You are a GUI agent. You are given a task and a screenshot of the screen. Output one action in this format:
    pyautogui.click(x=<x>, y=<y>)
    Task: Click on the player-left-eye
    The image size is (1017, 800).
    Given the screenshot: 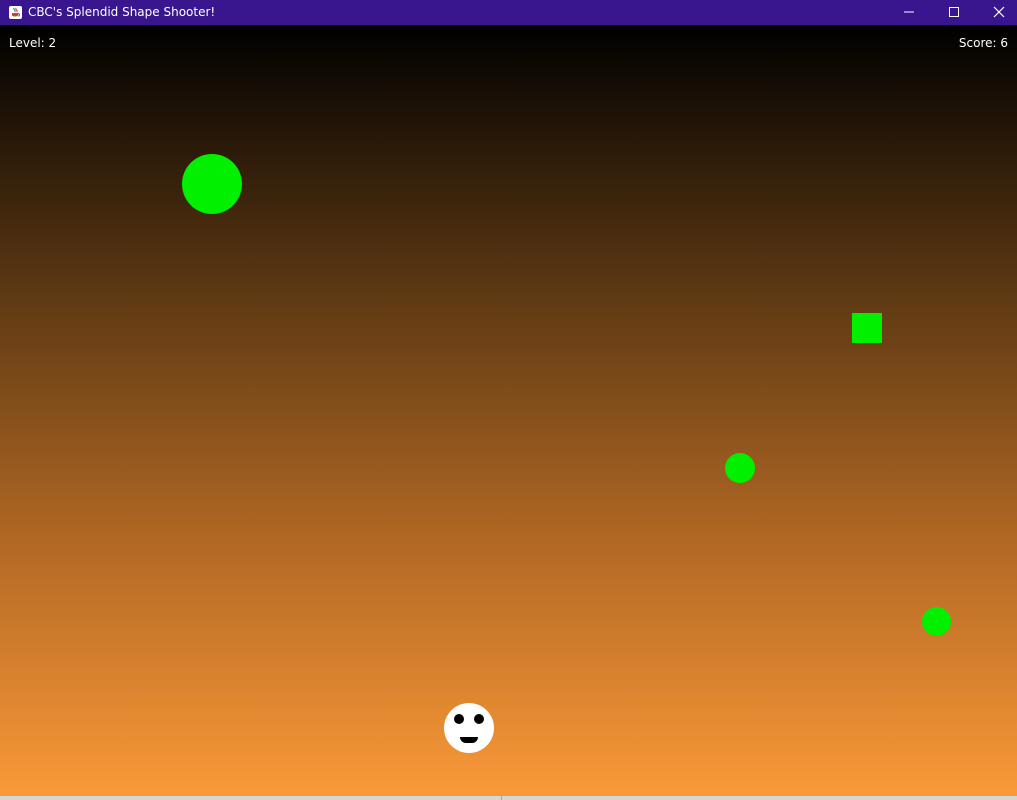 What is the action you would take?
    pyautogui.click(x=459, y=719)
    